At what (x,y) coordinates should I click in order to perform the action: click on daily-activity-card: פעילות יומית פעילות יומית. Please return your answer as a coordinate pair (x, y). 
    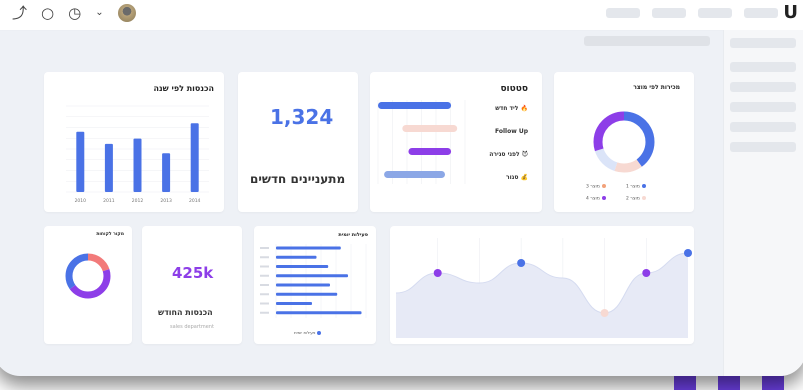
    Looking at the image, I should click on (315, 285).